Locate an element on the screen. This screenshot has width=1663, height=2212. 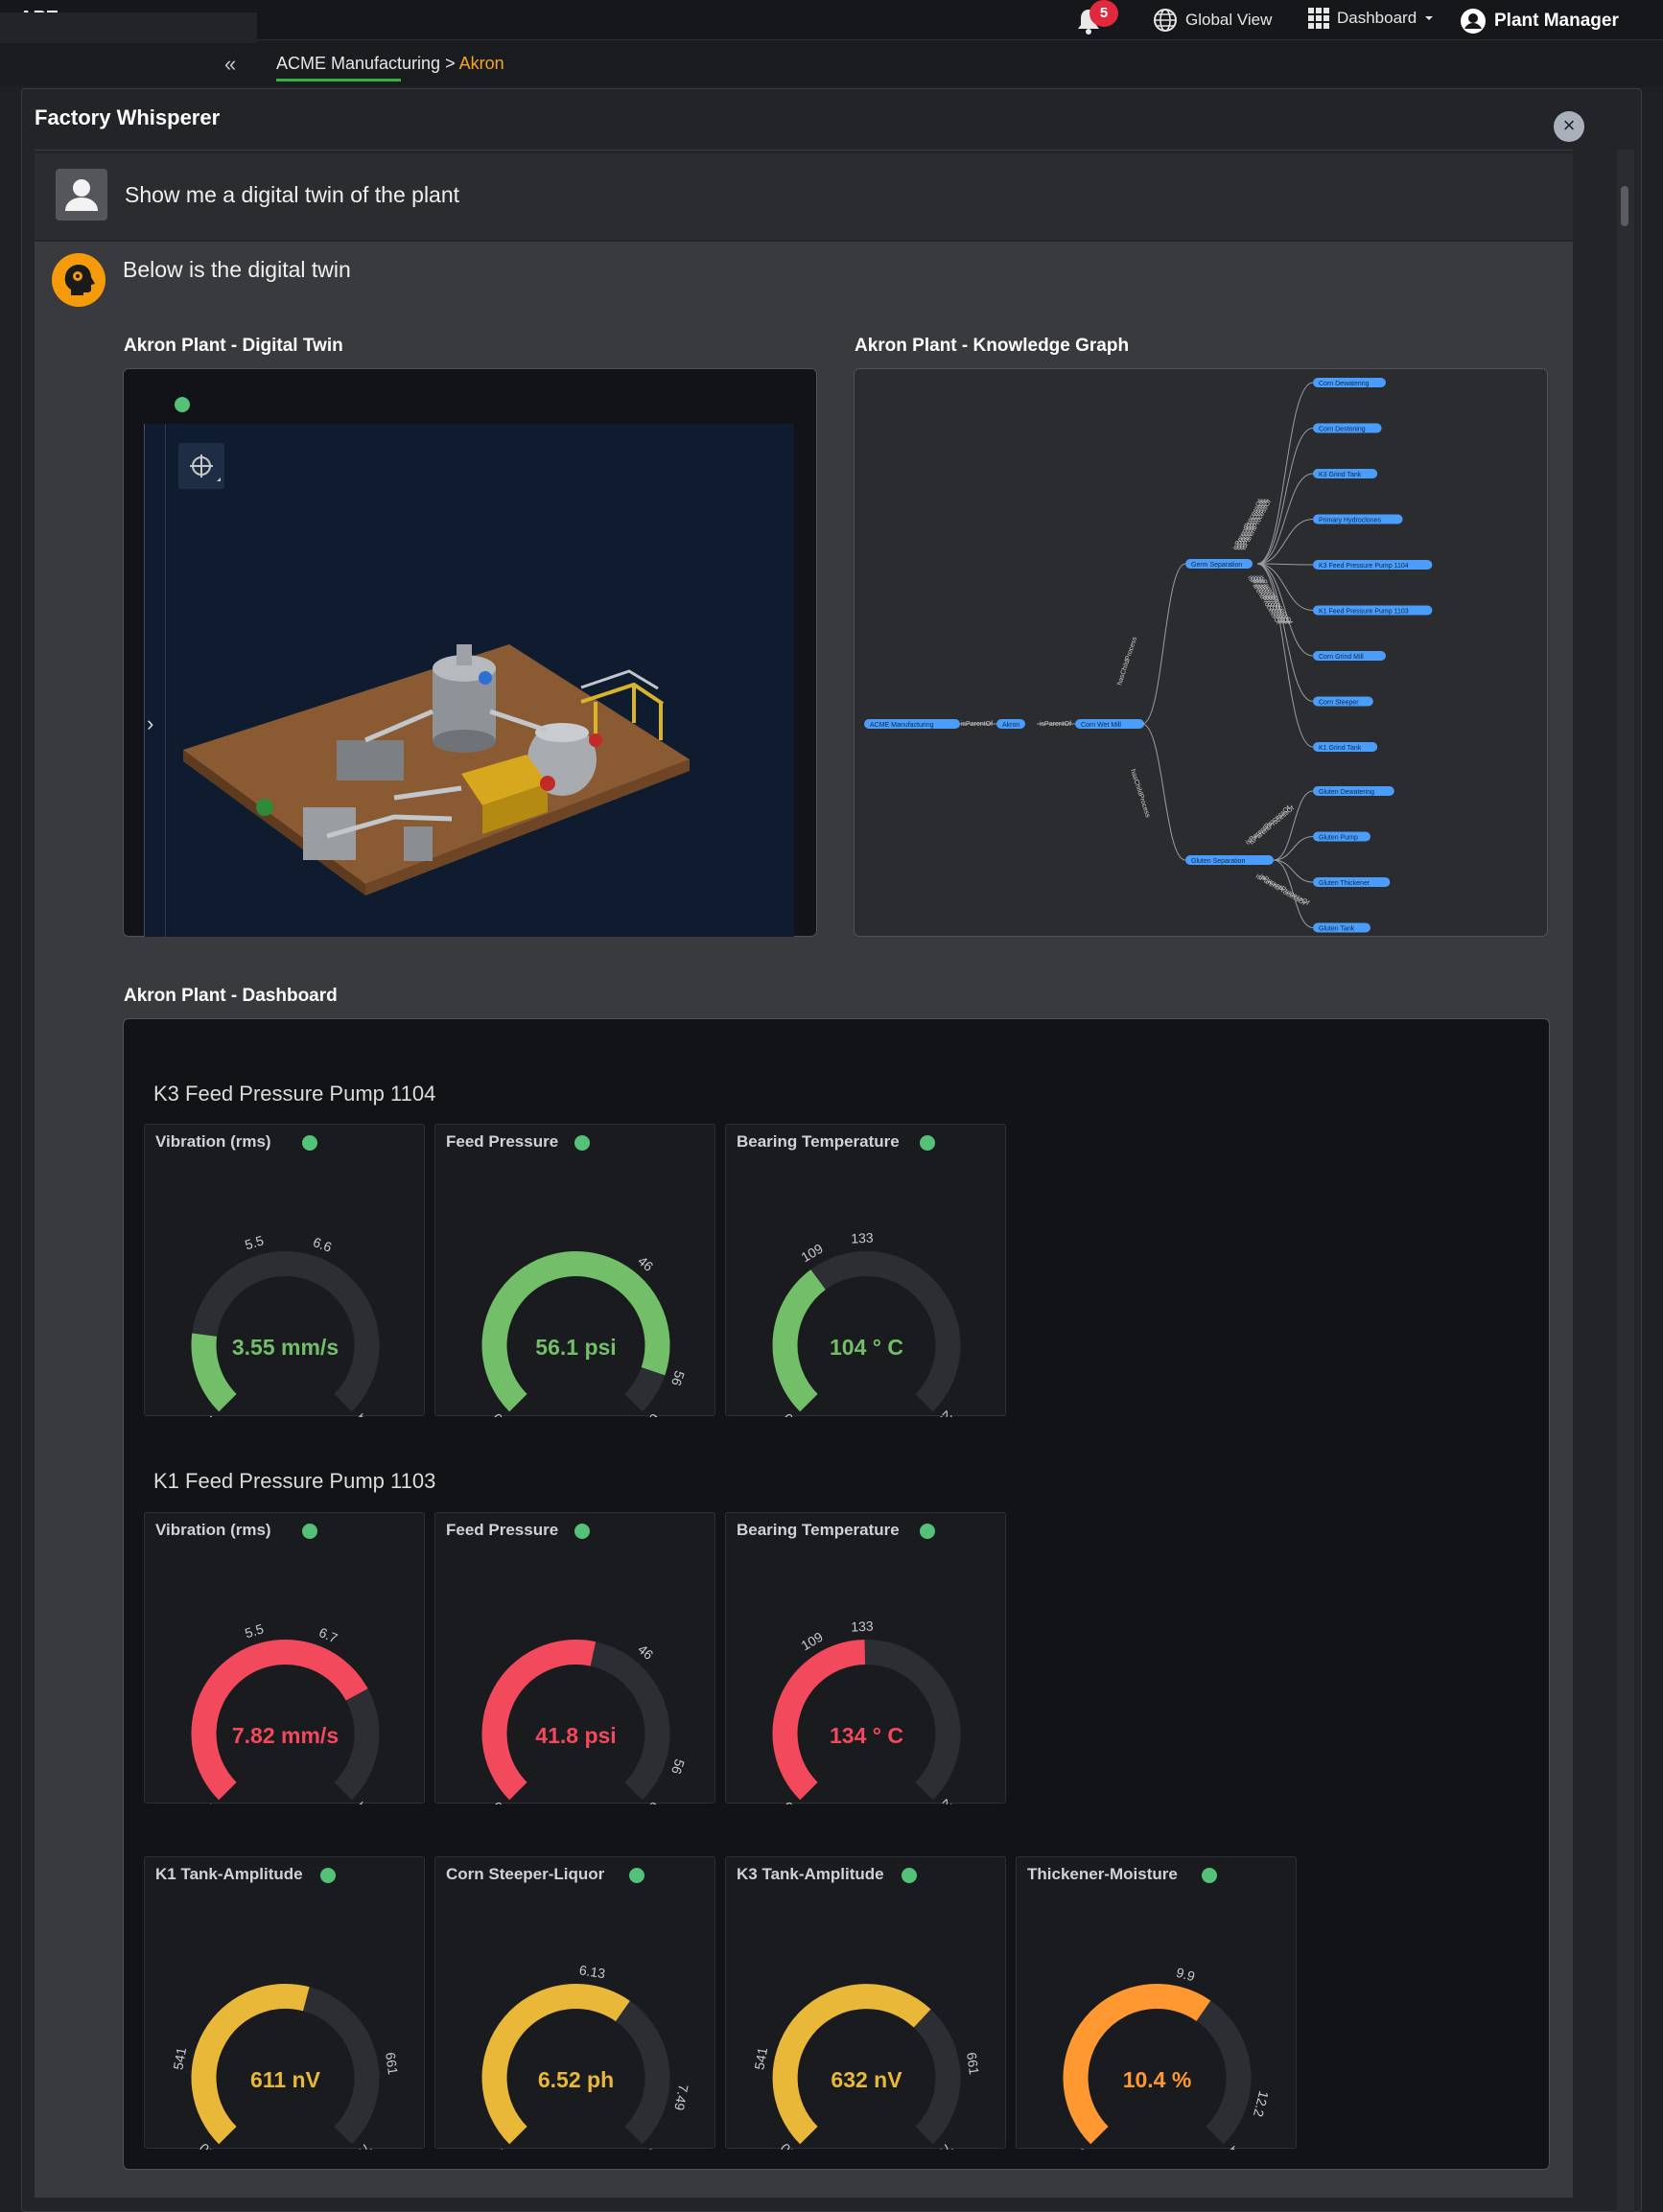
kg-node-germ-child: Primary Hydroclones is located at coordinates (1358, 519).